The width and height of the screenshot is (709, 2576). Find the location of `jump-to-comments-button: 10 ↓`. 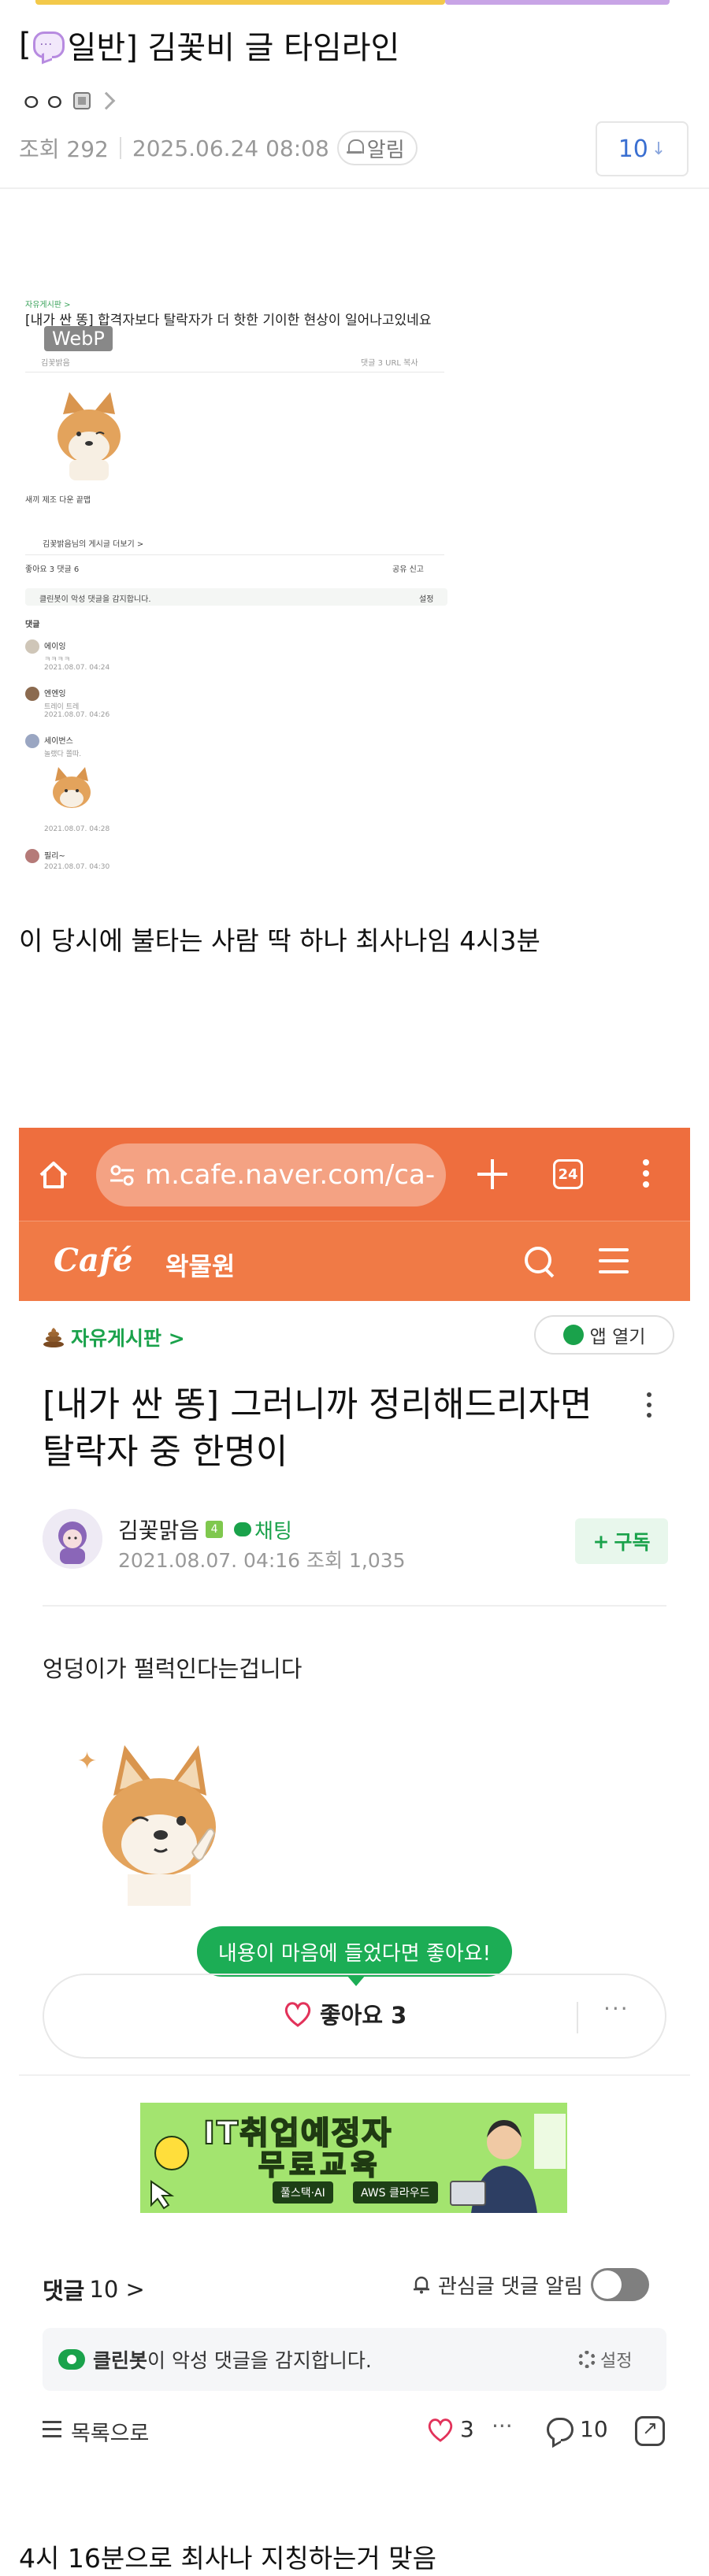

jump-to-comments-button: 10 ↓ is located at coordinates (642, 148).